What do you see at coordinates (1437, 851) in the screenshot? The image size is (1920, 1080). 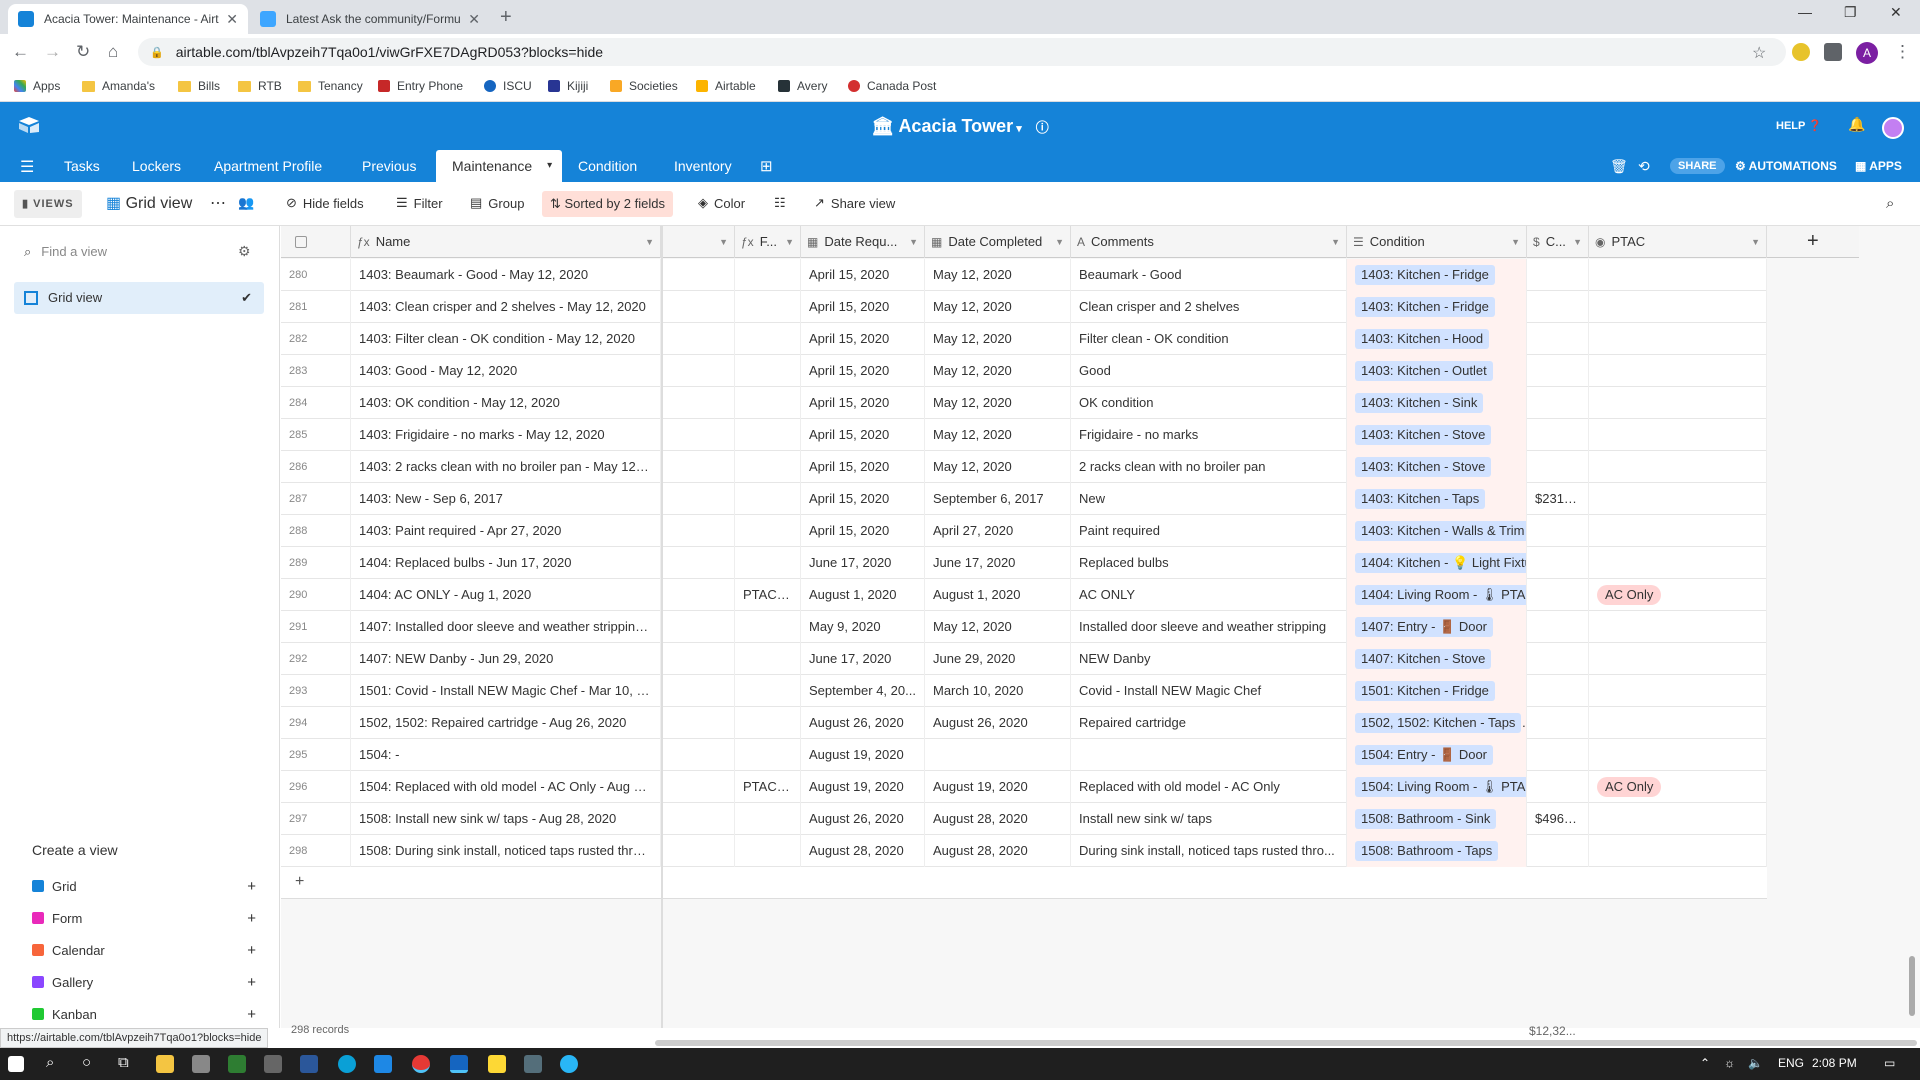 I see `cell-condition: 1508: Bathroom - Taps` at bounding box center [1437, 851].